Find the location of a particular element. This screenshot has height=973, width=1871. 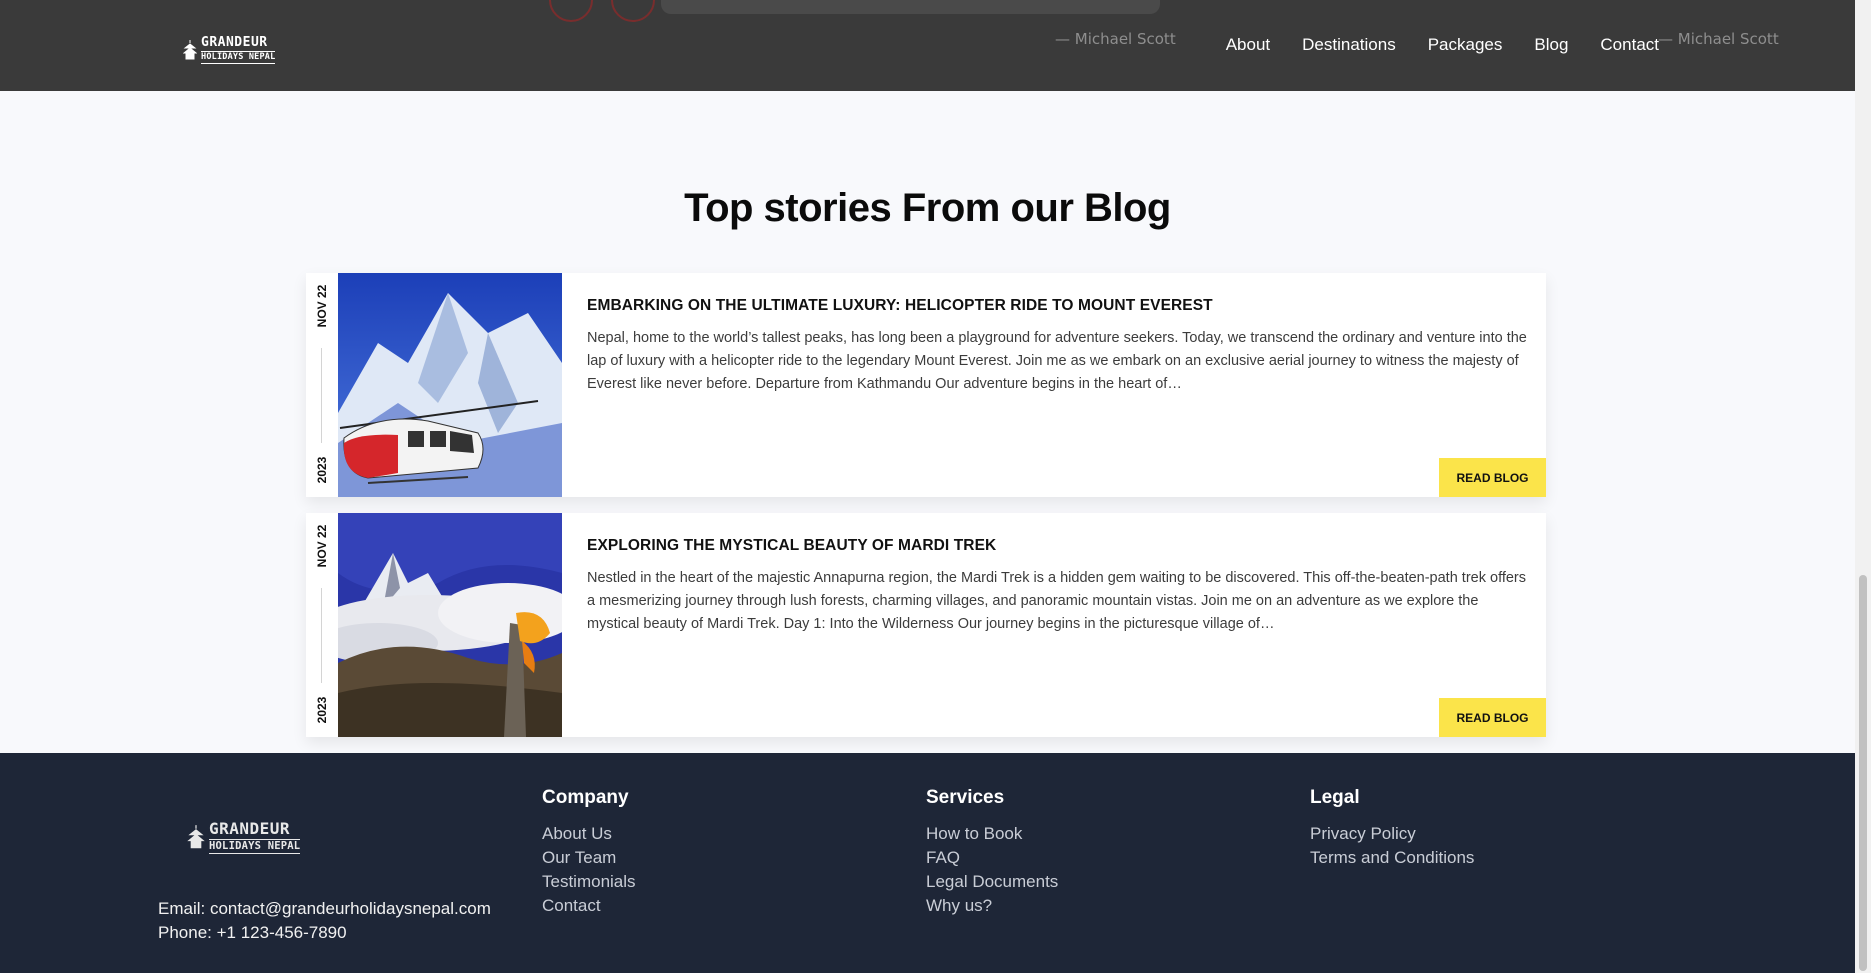

carousel-prev-ghost is located at coordinates (571, 11).